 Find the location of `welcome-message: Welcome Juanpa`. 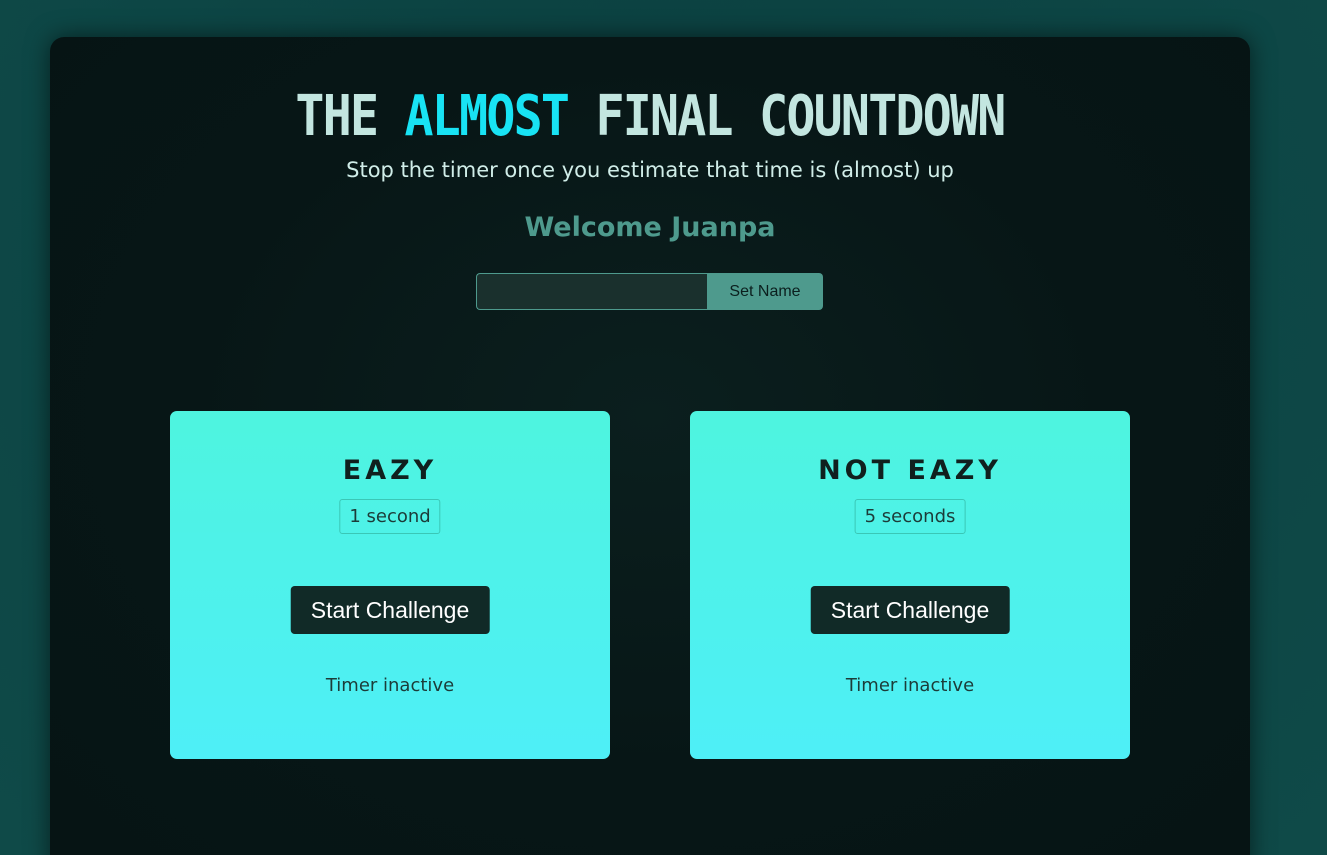

welcome-message: Welcome Juanpa is located at coordinates (650, 227).